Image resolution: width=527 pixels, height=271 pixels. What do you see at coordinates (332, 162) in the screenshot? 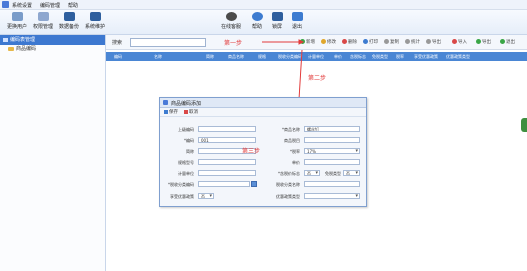
I see `price-field` at bounding box center [332, 162].